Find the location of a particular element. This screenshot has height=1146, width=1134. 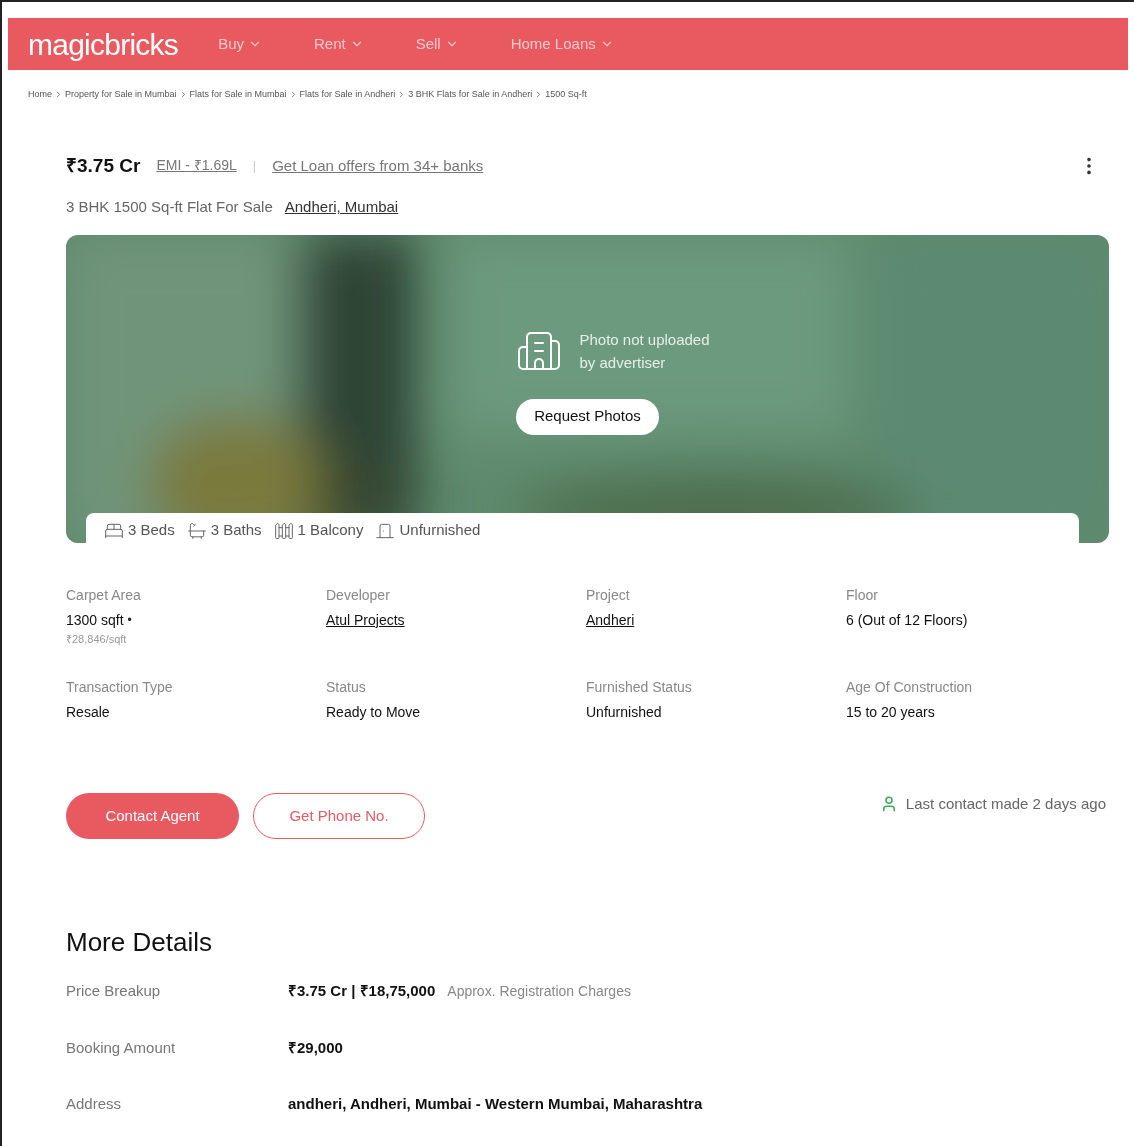

attribute-value: 15 to 20 years is located at coordinates (890, 712).